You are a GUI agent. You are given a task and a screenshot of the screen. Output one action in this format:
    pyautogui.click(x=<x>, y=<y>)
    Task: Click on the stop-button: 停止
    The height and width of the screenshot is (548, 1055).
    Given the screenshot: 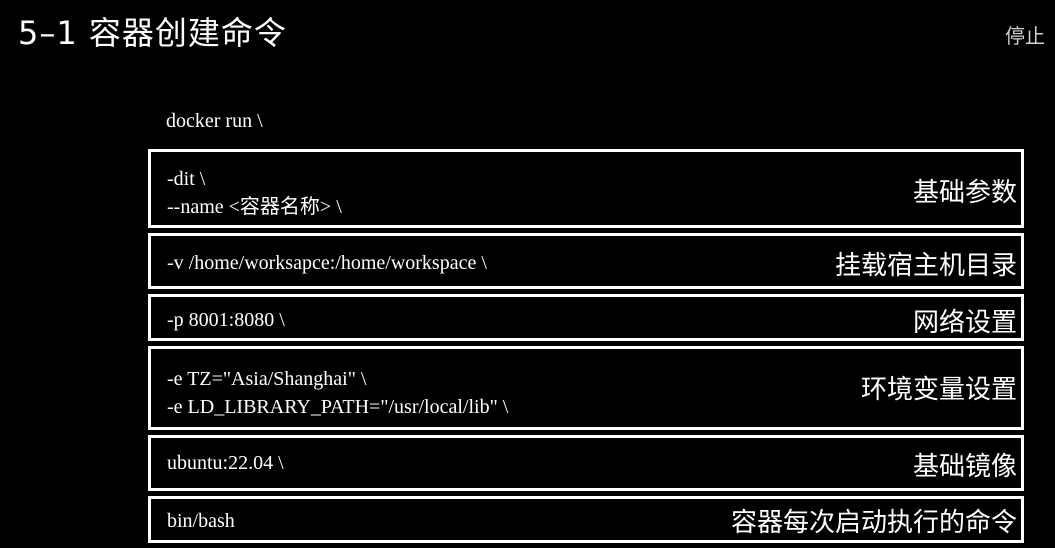 What is the action you would take?
    pyautogui.click(x=1025, y=34)
    